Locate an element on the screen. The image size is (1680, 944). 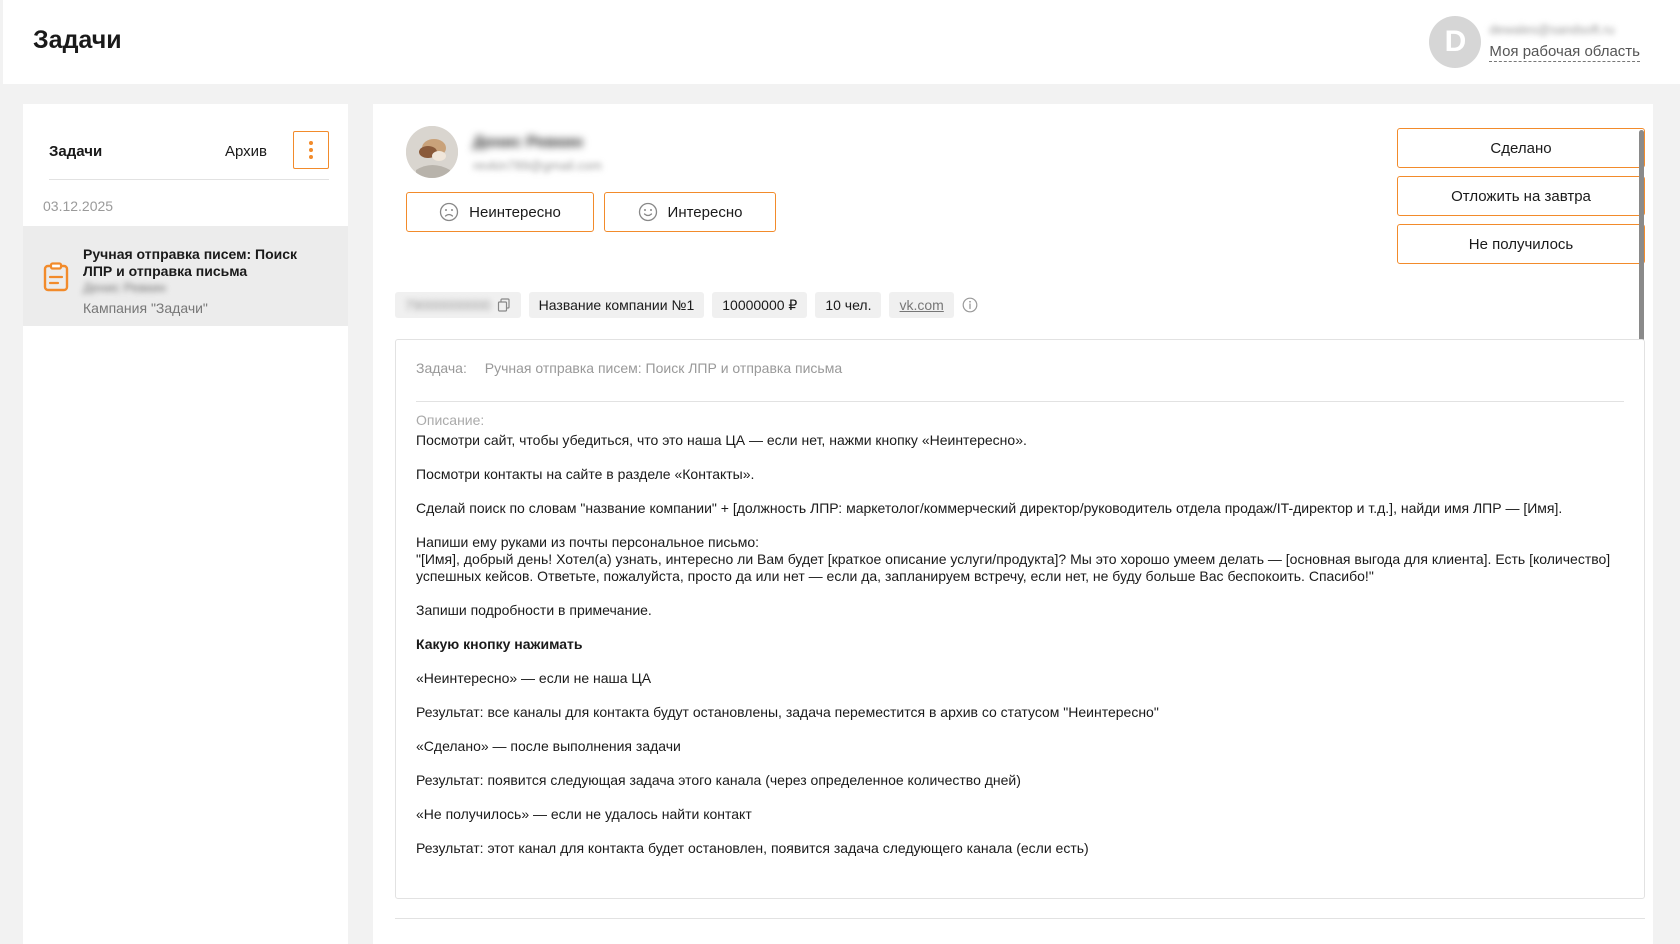
workspace-link: Моя рабочая область is located at coordinates (1564, 52).